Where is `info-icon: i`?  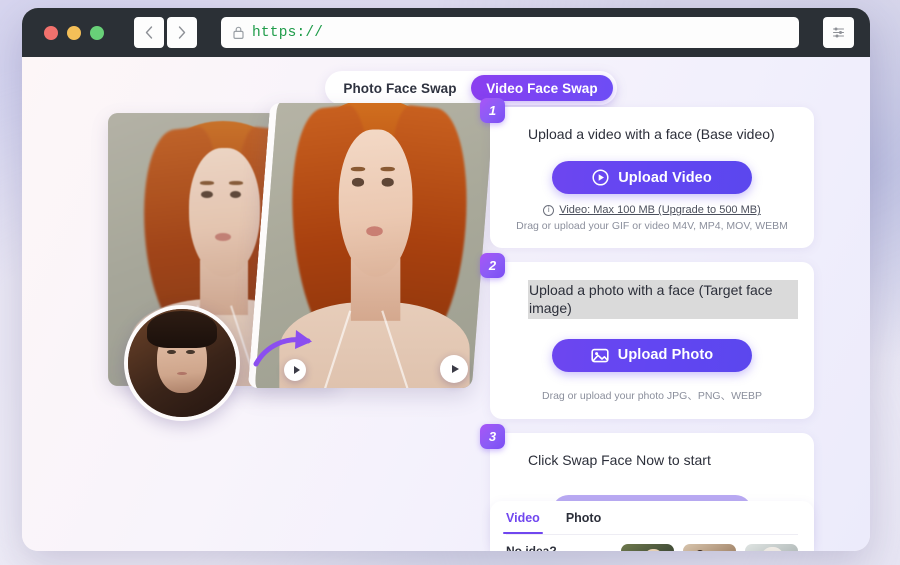
info-icon: i is located at coordinates (549, 210).